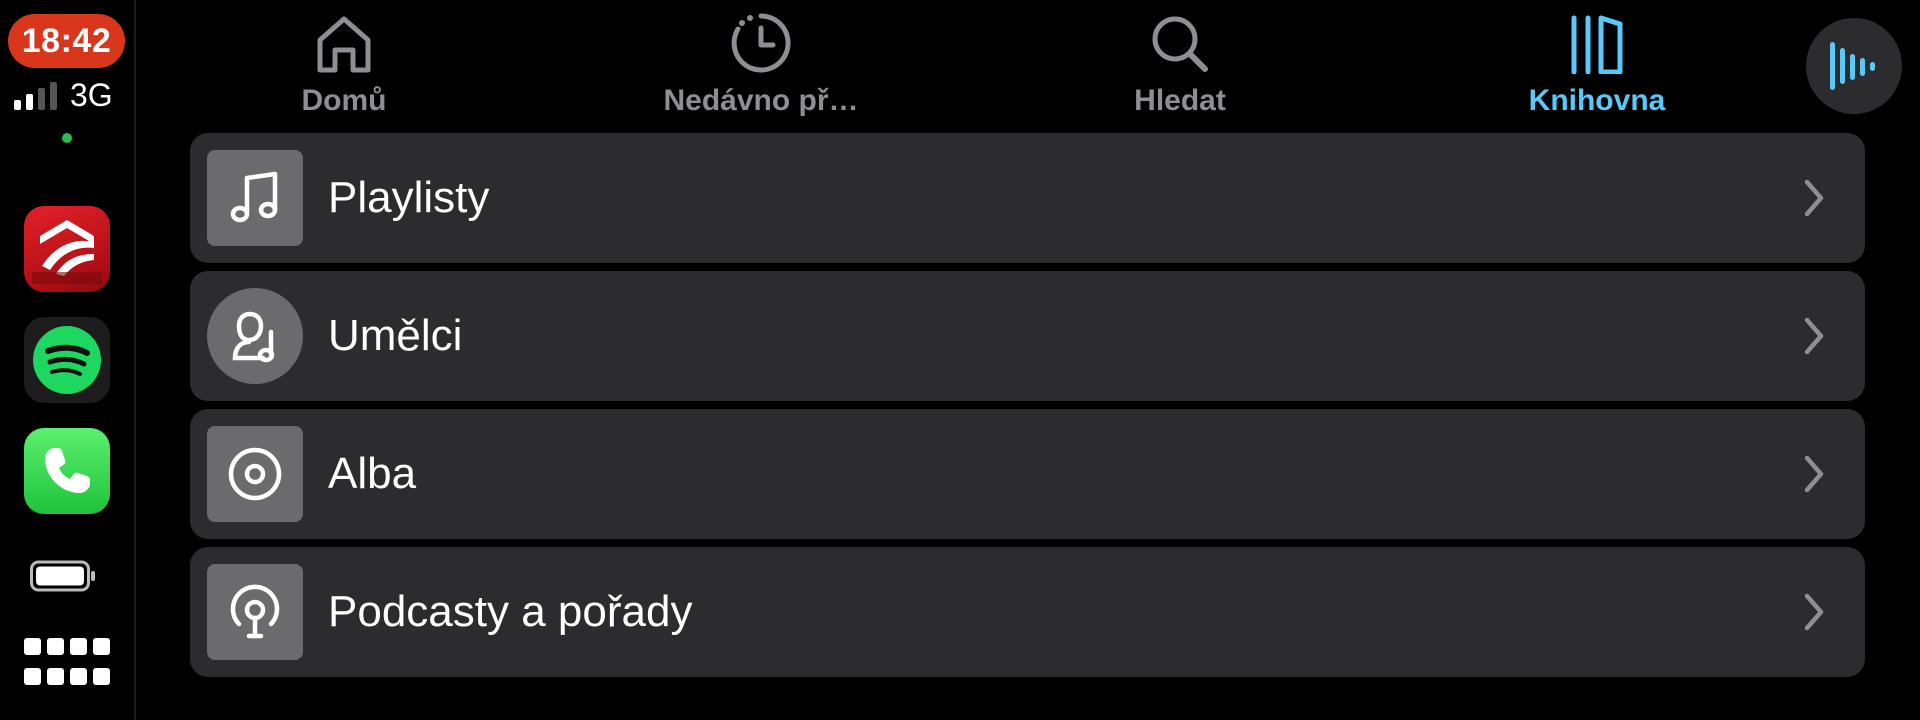 This screenshot has width=1920, height=720. Describe the element at coordinates (1597, 44) in the screenshot. I see `library-icon` at that location.